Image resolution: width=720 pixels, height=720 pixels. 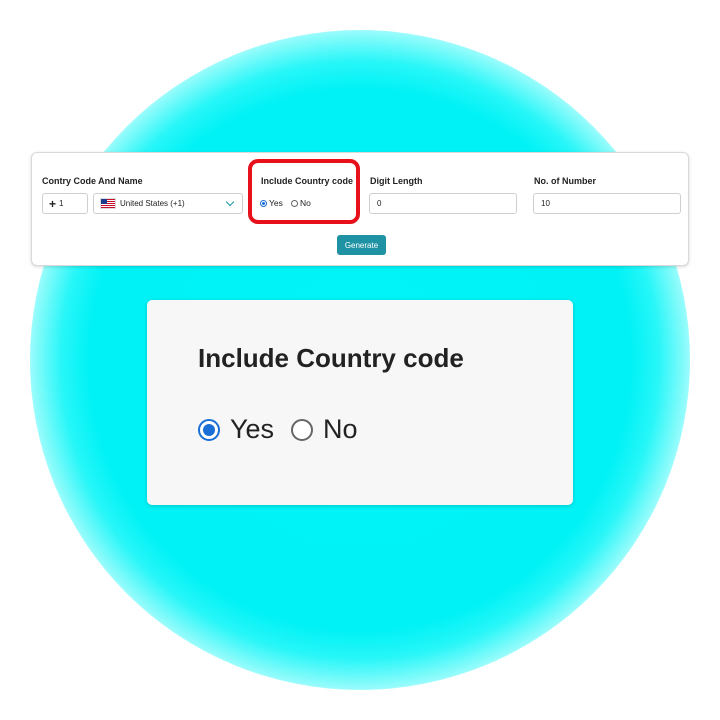 I want to click on country-select-value: United States (+1), so click(x=152, y=203).